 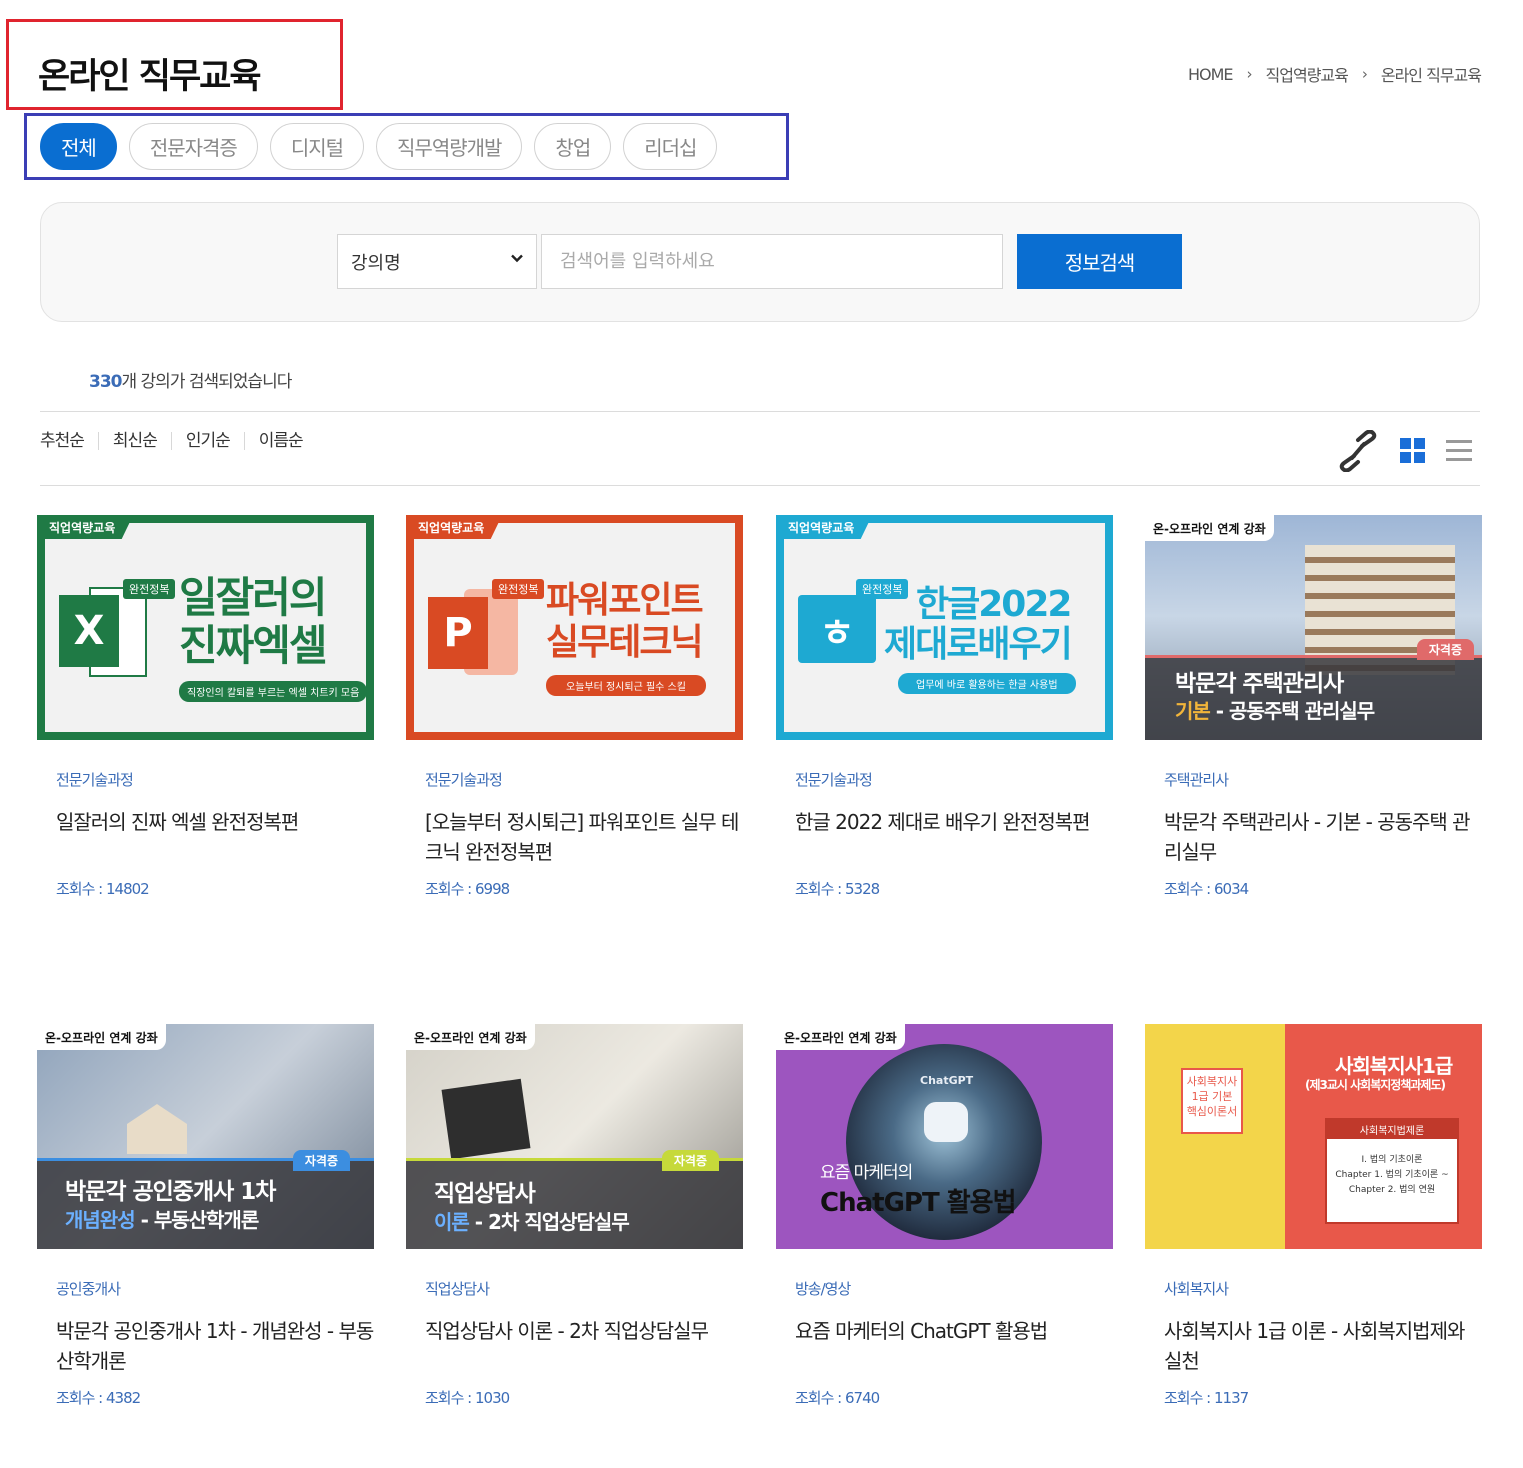 I want to click on course-title: 한글 2022 제대로 배우기 완전정복편, so click(x=955, y=822).